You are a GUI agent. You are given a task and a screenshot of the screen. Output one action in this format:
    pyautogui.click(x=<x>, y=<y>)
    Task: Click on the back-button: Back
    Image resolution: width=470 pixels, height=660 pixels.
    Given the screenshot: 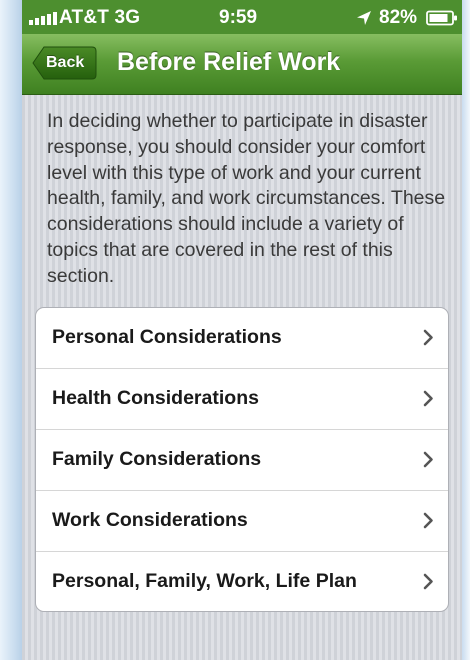 What is the action you would take?
    pyautogui.click(x=64, y=63)
    